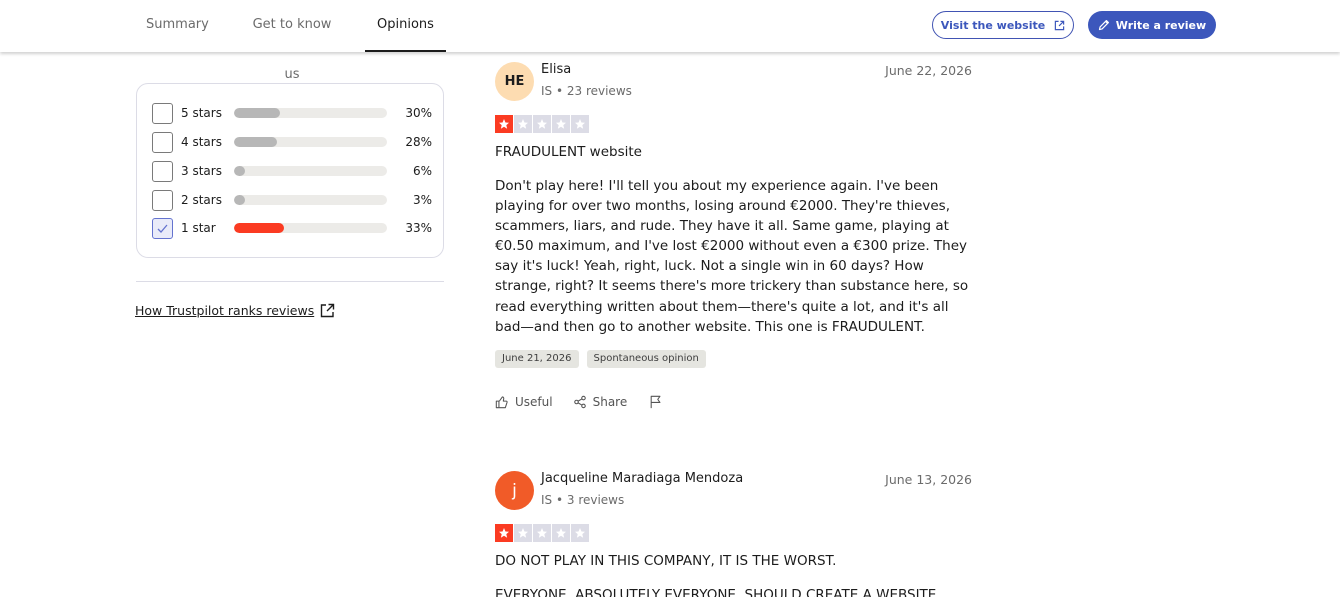  What do you see at coordinates (1103, 25) in the screenshot?
I see `pencil-icon` at bounding box center [1103, 25].